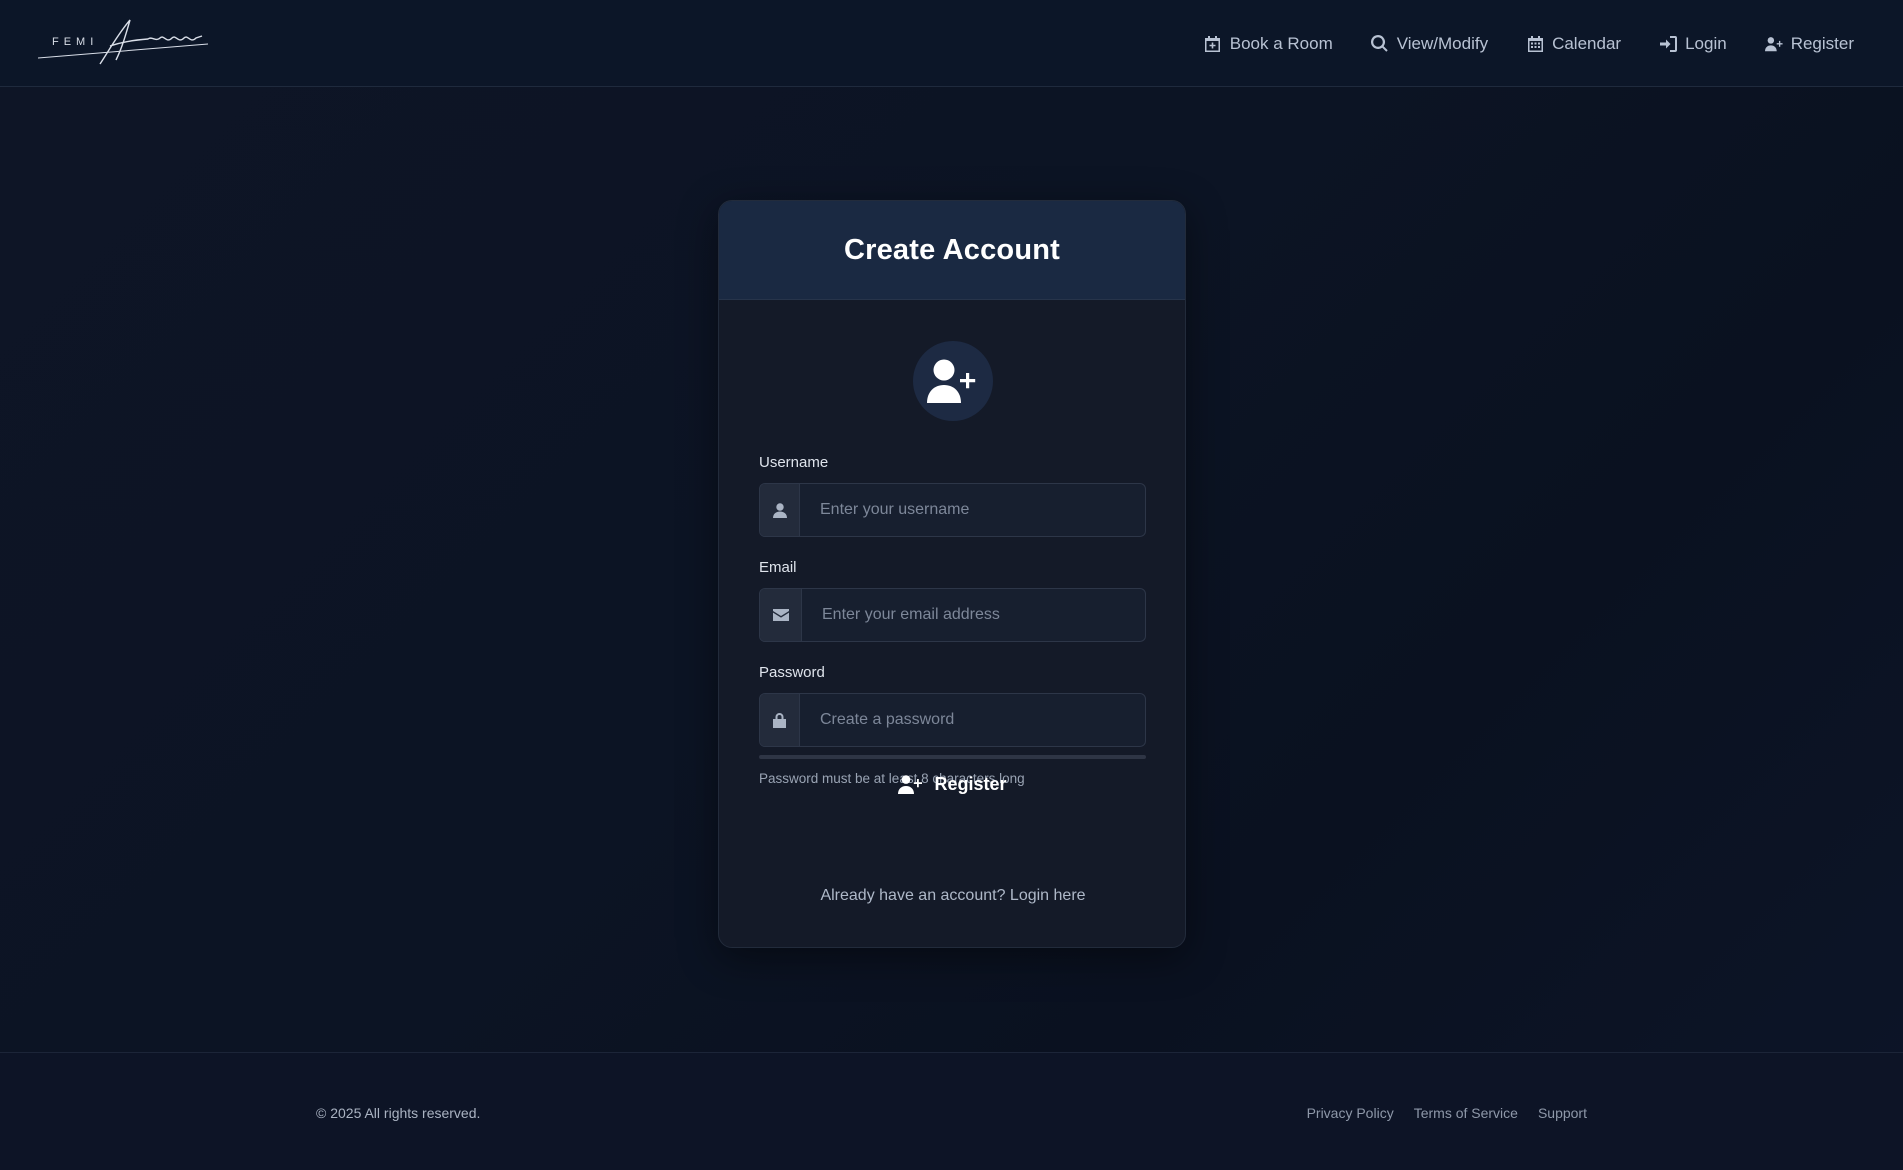  What do you see at coordinates (1048, 895) in the screenshot?
I see `login-link: Login here` at bounding box center [1048, 895].